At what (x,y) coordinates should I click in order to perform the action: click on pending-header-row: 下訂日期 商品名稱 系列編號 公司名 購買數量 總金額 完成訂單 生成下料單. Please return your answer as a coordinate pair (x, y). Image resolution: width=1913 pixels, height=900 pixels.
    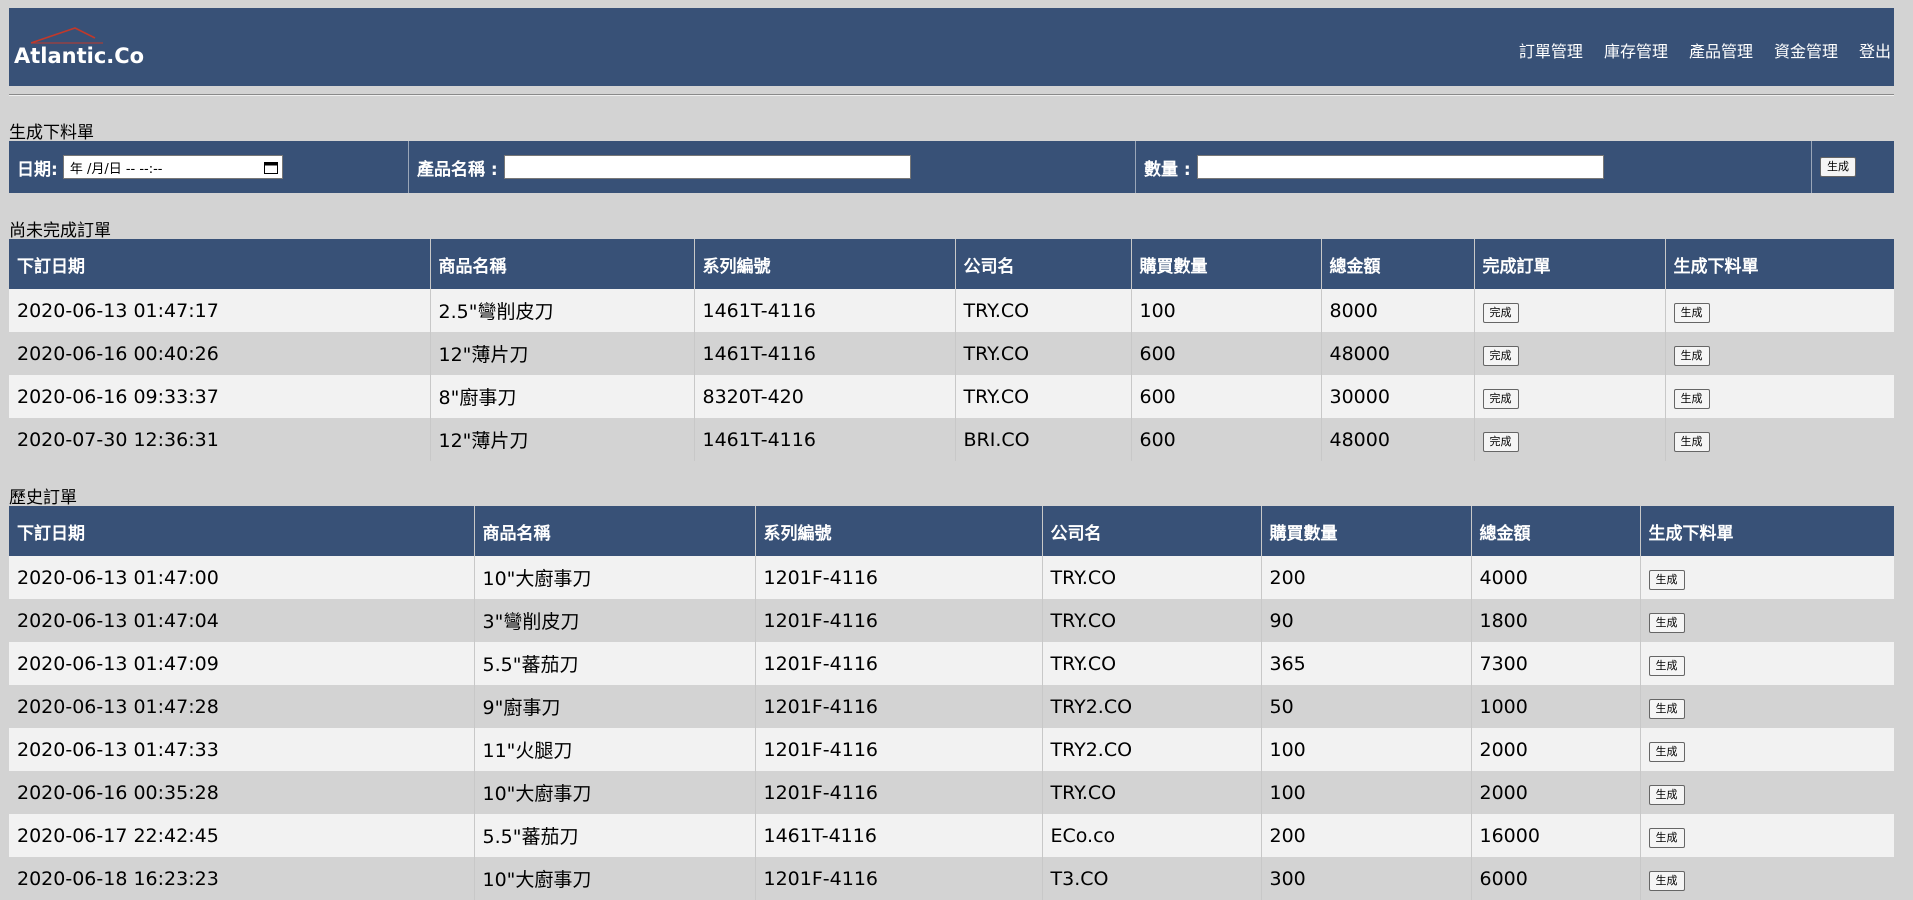
    Looking at the image, I should click on (951, 264).